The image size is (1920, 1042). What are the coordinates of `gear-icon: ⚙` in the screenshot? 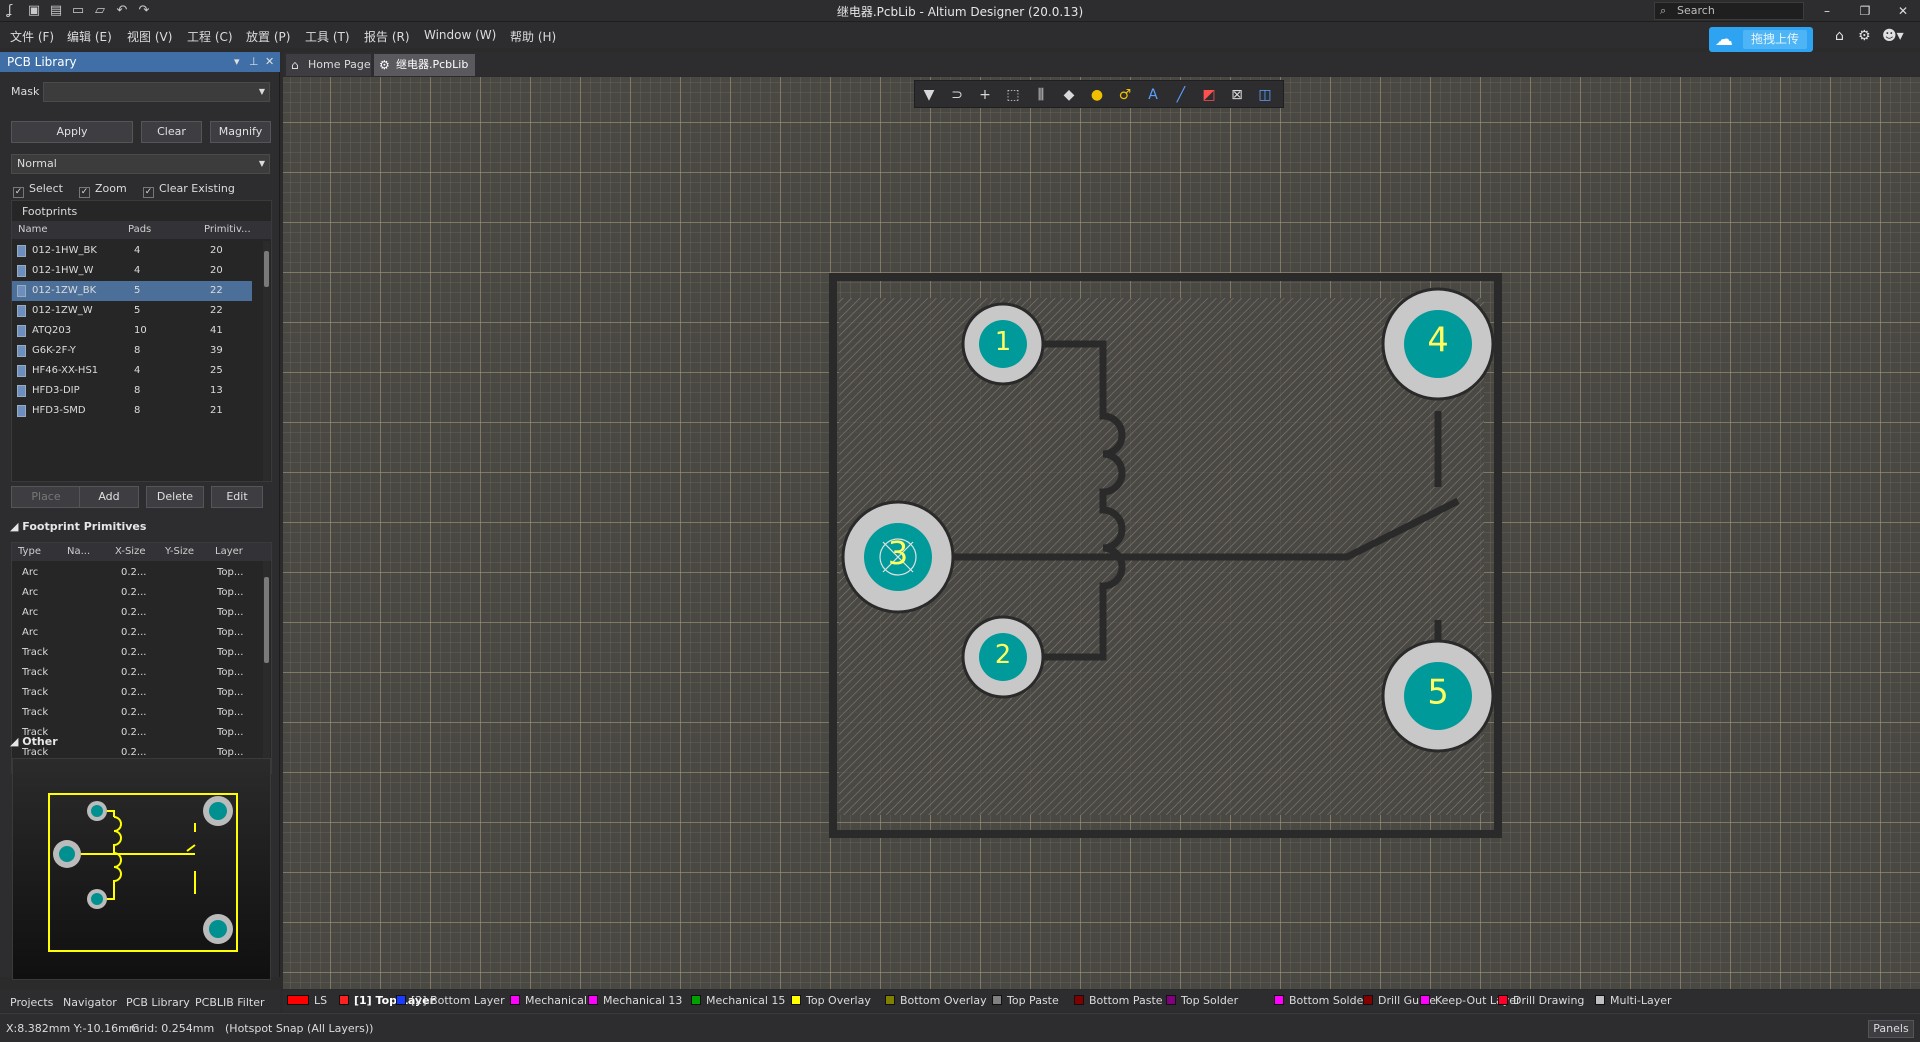 It's located at (1864, 36).